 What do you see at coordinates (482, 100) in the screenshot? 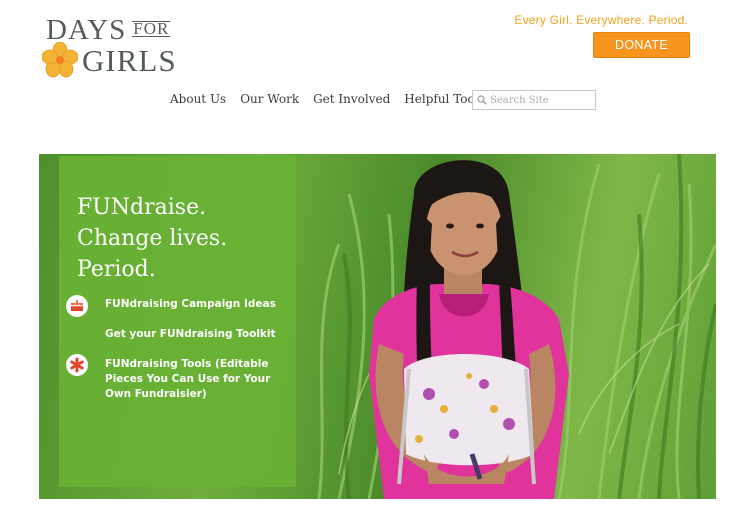
I see `search-icon` at bounding box center [482, 100].